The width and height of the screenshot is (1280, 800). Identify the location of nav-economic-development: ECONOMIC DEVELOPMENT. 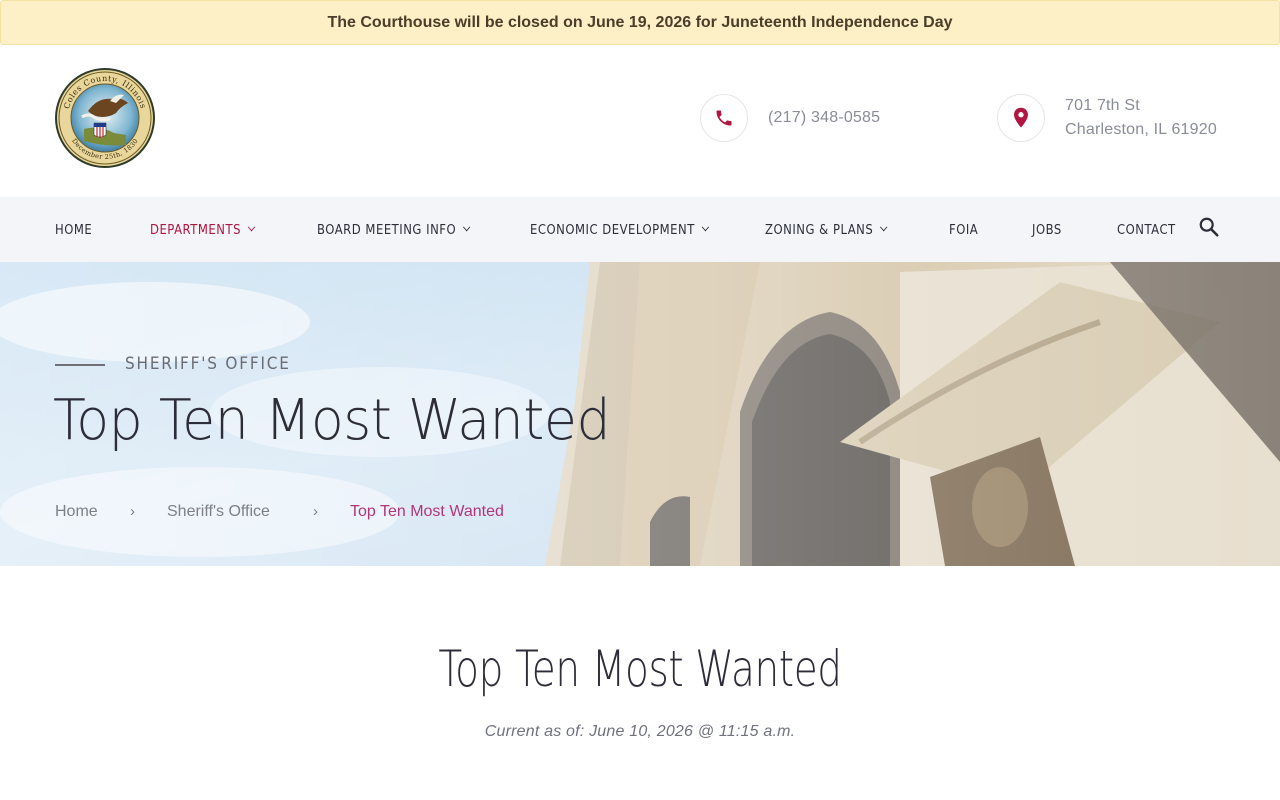
(619, 229).